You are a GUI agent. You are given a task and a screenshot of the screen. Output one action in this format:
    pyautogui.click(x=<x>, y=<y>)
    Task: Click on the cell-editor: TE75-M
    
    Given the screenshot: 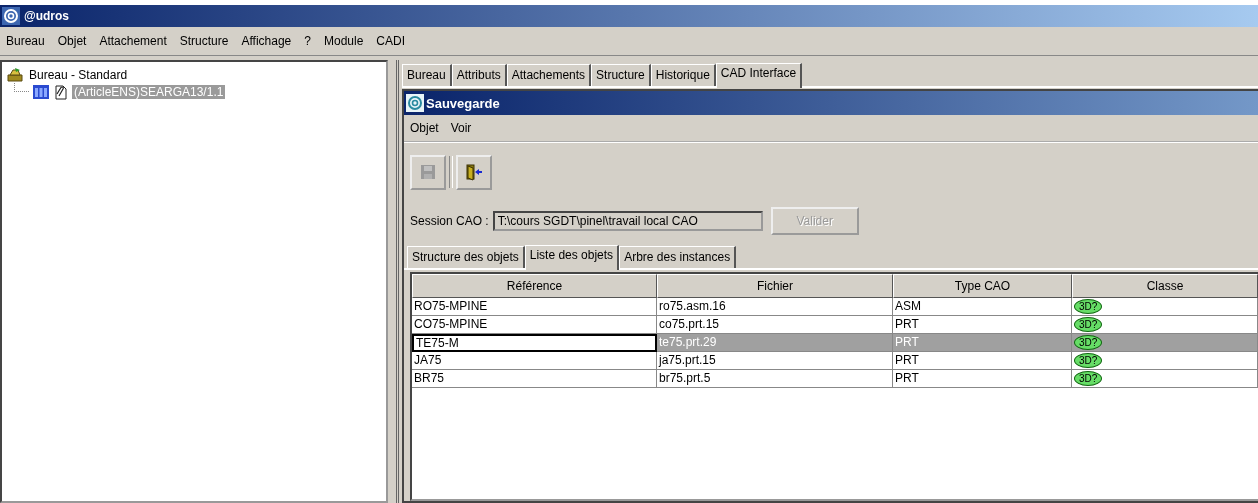 What is the action you would take?
    pyautogui.click(x=534, y=343)
    